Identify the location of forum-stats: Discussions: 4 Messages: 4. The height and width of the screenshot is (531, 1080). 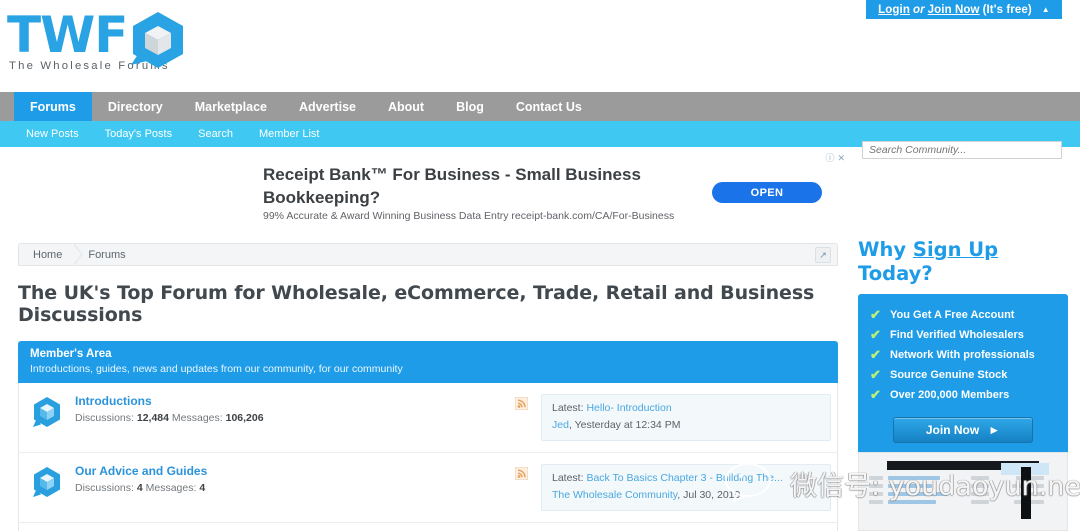
(295, 488).